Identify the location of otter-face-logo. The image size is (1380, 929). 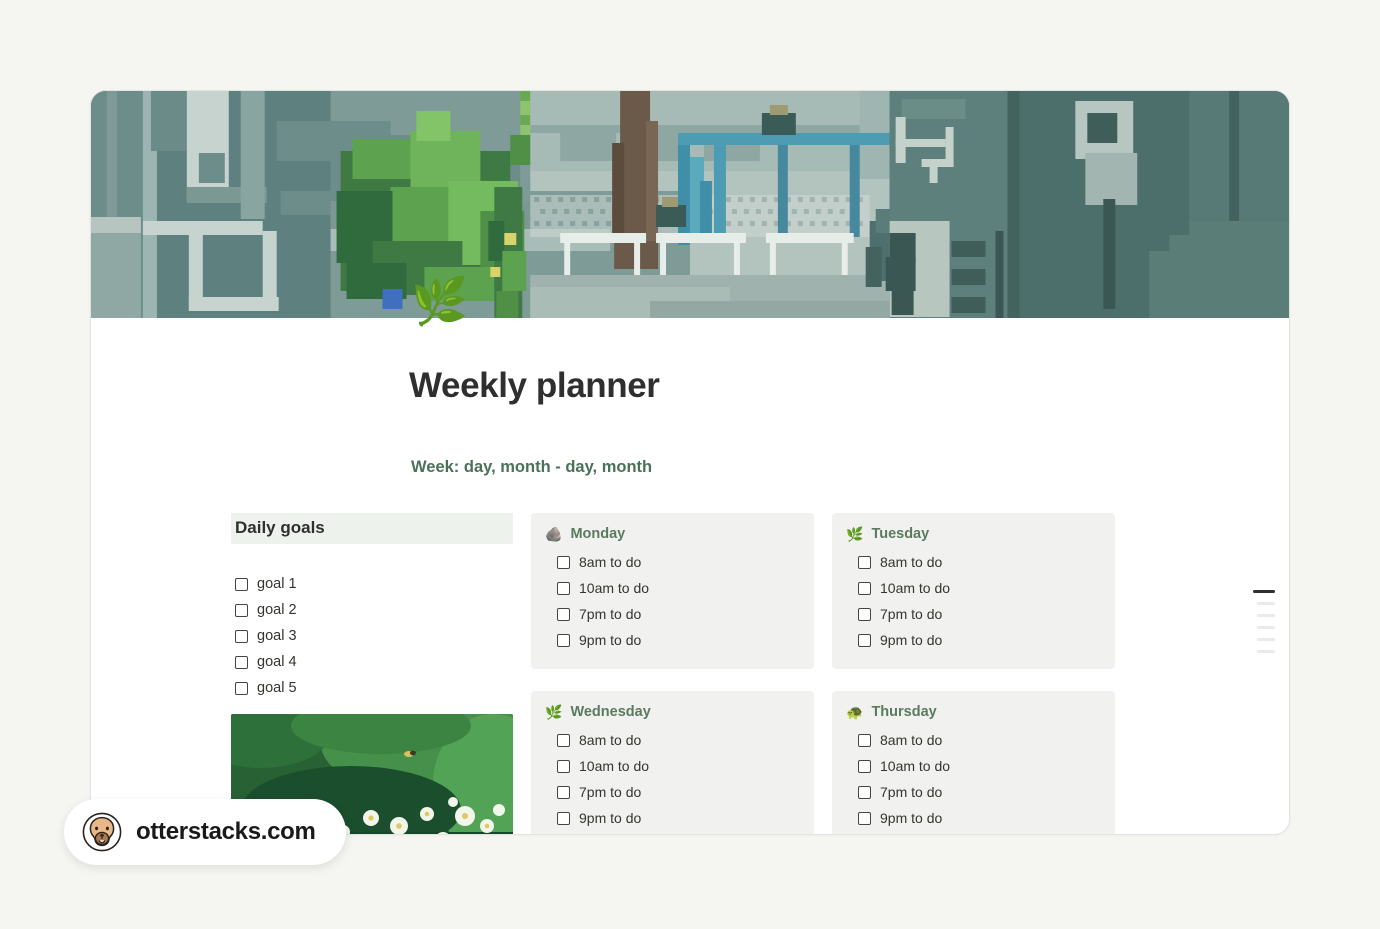
(102, 832).